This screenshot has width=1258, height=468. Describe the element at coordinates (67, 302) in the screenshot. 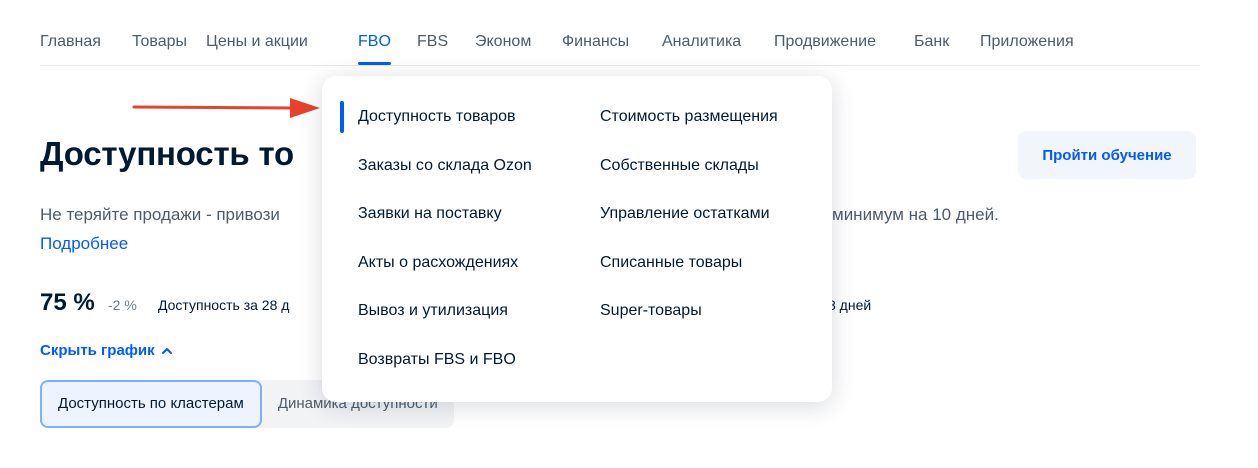

I see `availability-value: 75 %` at that location.